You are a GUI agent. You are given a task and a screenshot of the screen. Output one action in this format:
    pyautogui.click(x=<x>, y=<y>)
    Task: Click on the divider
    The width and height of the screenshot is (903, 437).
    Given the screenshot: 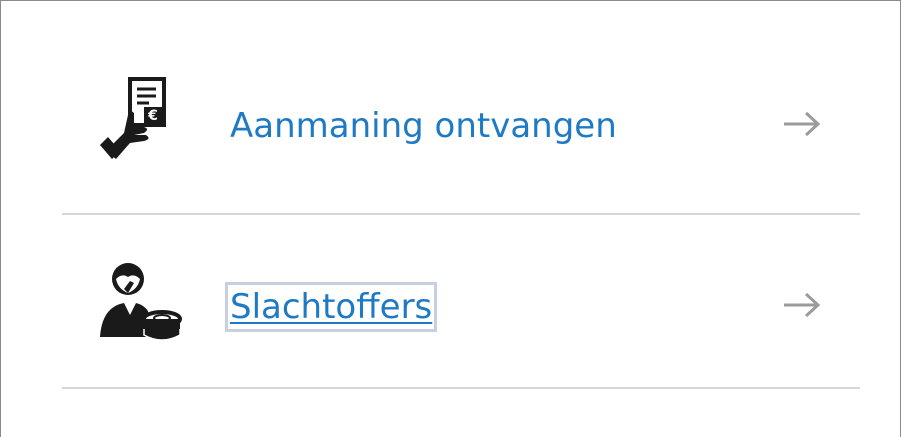 What is the action you would take?
    pyautogui.click(x=461, y=388)
    